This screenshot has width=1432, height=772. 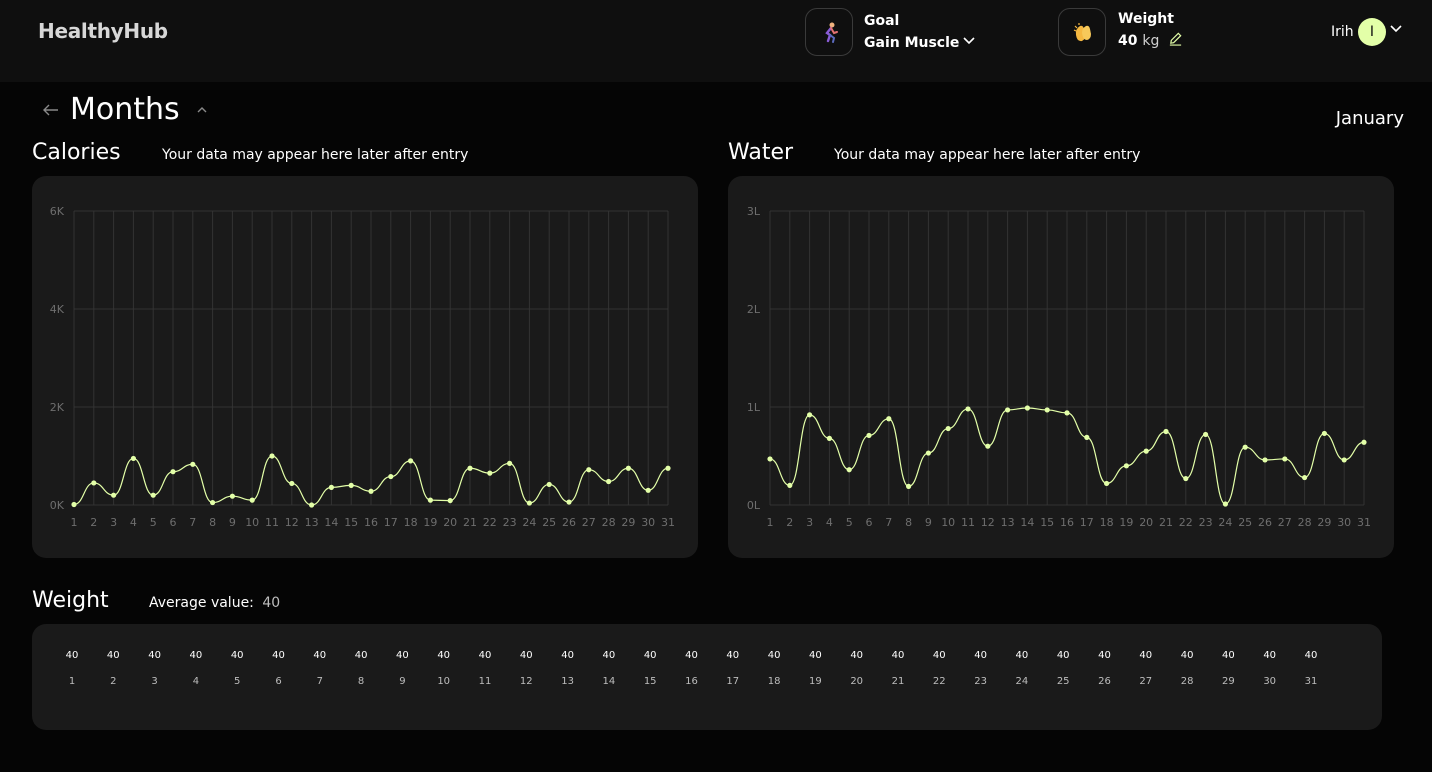 What do you see at coordinates (485, 668) in the screenshot?
I see `weight-day-column: 40 11` at bounding box center [485, 668].